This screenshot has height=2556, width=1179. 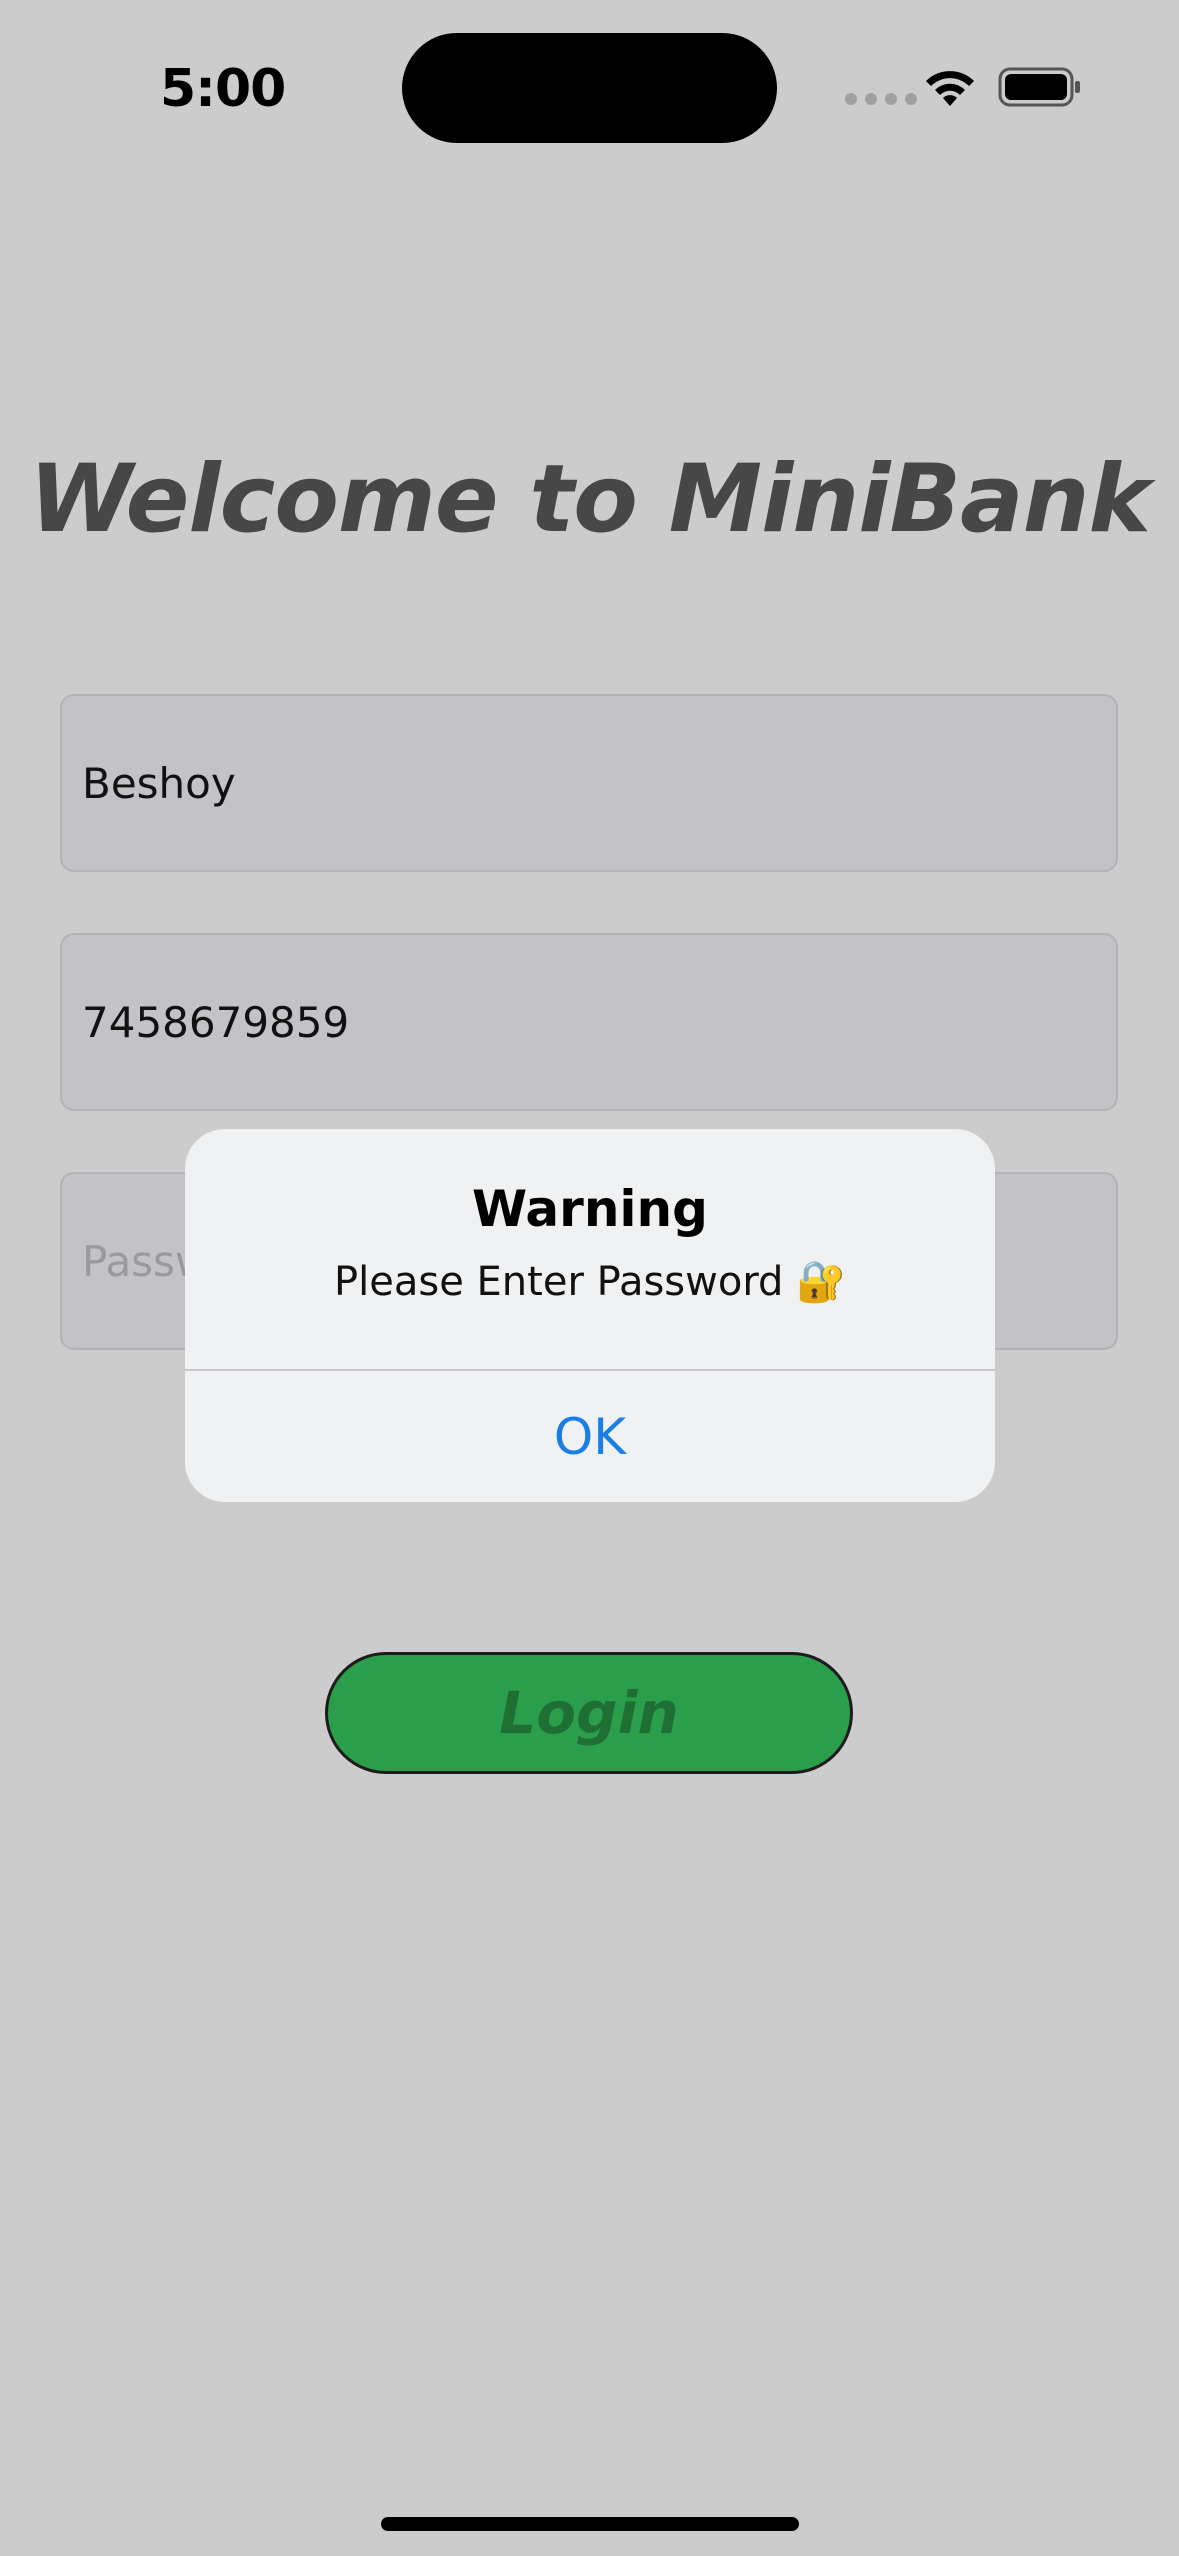 I want to click on phone-field-value: 7458679859, so click(x=216, y=1022).